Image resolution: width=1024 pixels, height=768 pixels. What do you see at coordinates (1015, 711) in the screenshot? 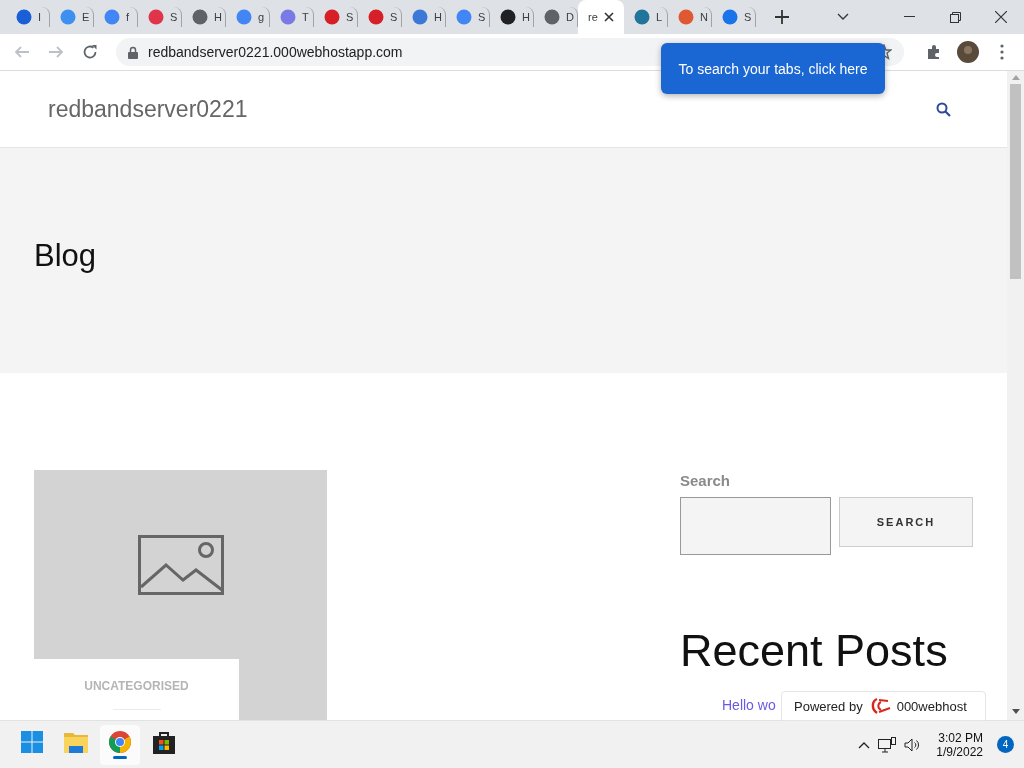
I see `scroll-down-icon` at bounding box center [1015, 711].